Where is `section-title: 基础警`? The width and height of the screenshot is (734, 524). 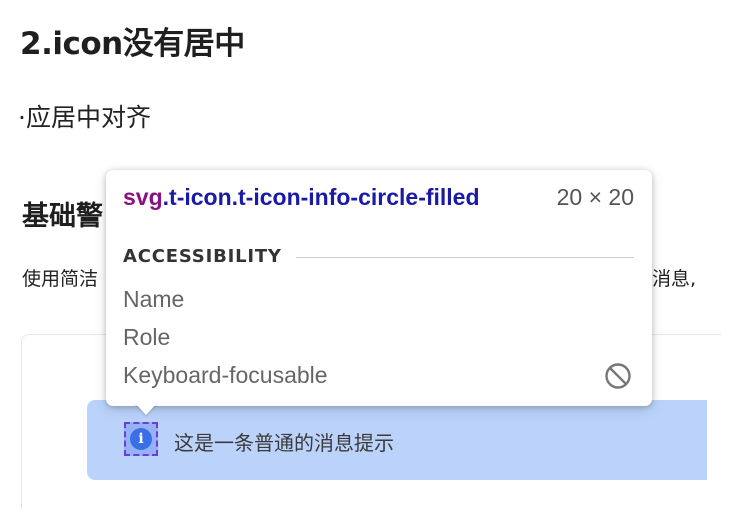
section-title: 基础警 is located at coordinates (62, 216).